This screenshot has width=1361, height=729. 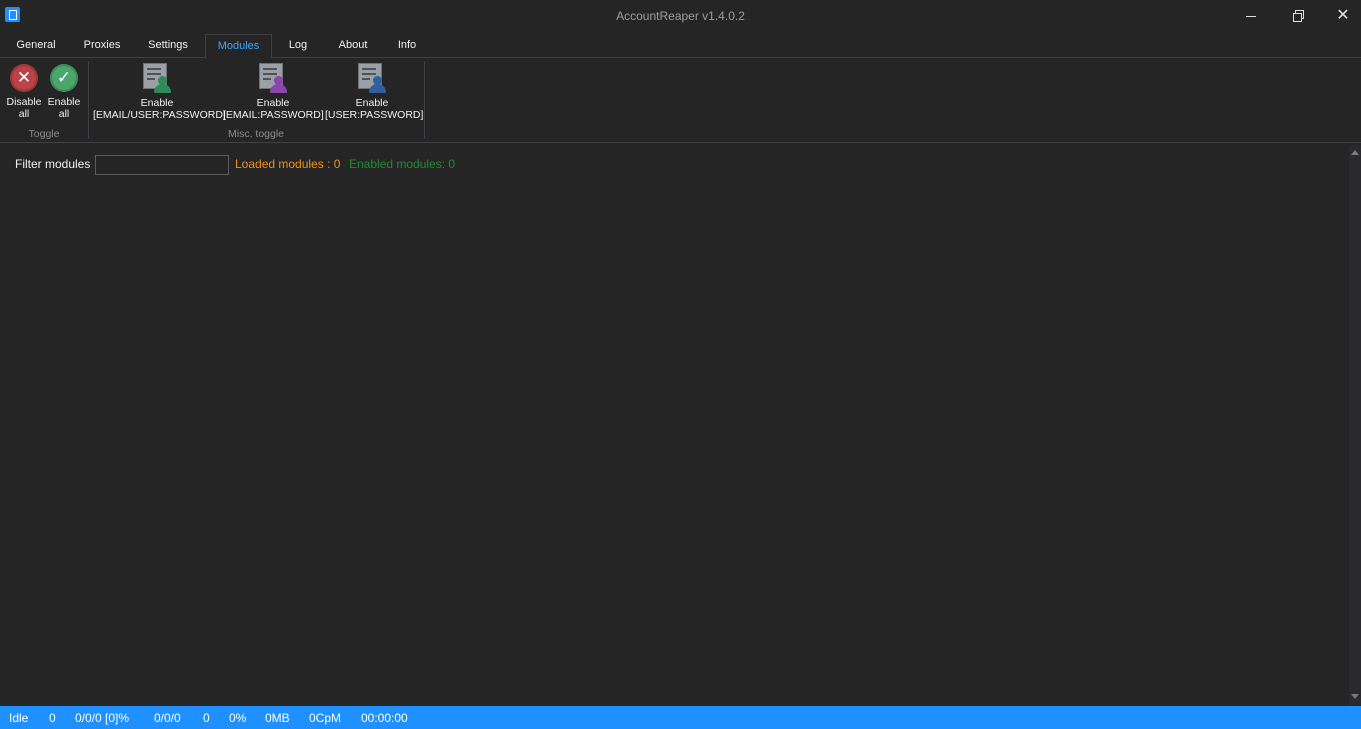 I want to click on filter-modules-input, so click(x=162, y=165).